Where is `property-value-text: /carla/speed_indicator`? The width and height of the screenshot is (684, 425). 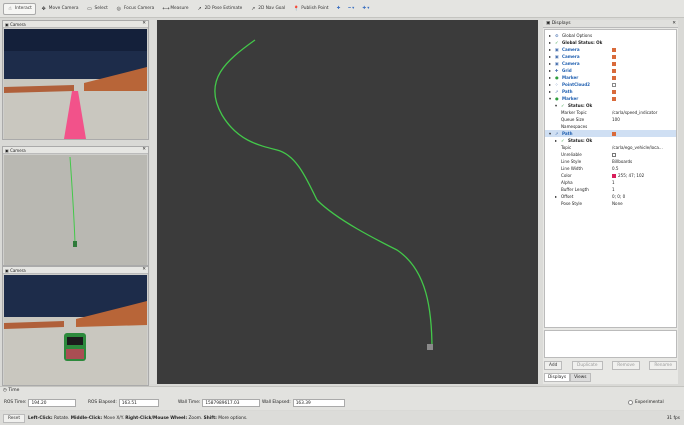 property-value-text: /carla/speed_indicator is located at coordinates (635, 112).